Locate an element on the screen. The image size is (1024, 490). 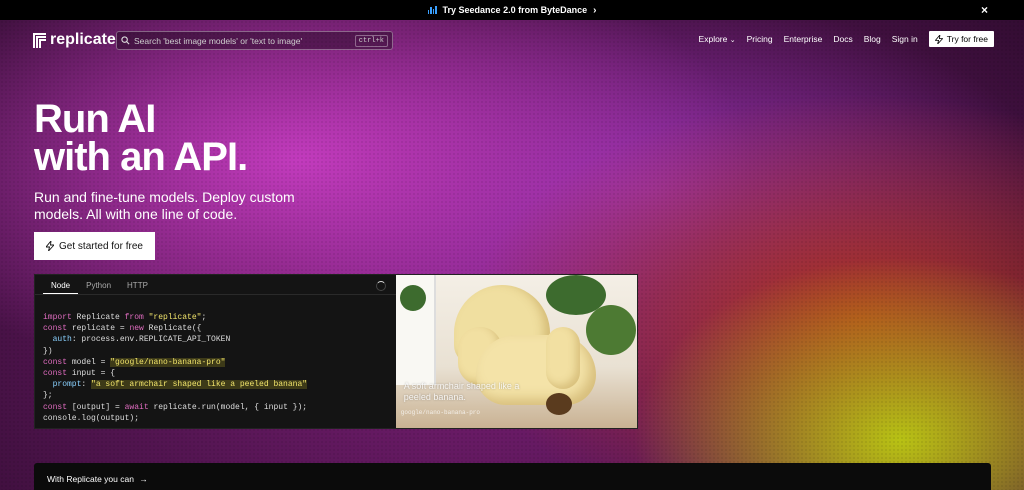
nav-signin: Sign in is located at coordinates (905, 39).